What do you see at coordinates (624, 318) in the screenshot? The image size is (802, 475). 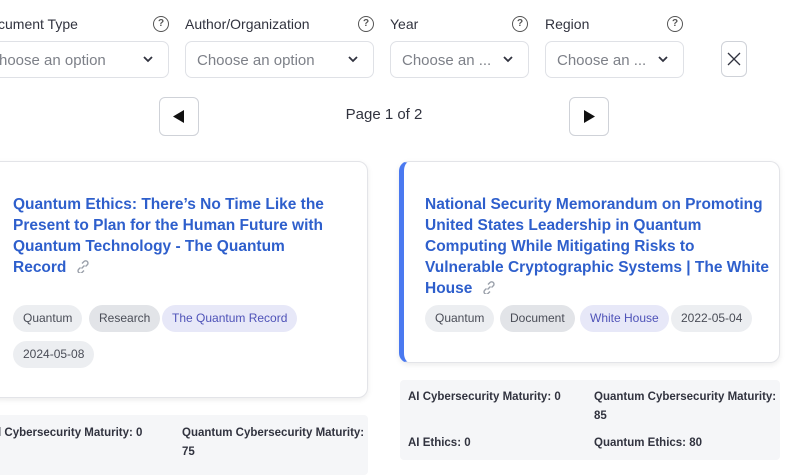 I see `tag-organization: White House` at bounding box center [624, 318].